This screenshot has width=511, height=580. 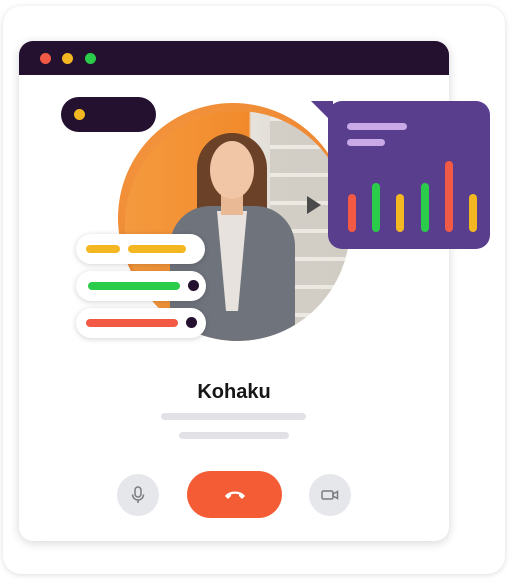 I want to click on microphone-icon, so click(x=138, y=494).